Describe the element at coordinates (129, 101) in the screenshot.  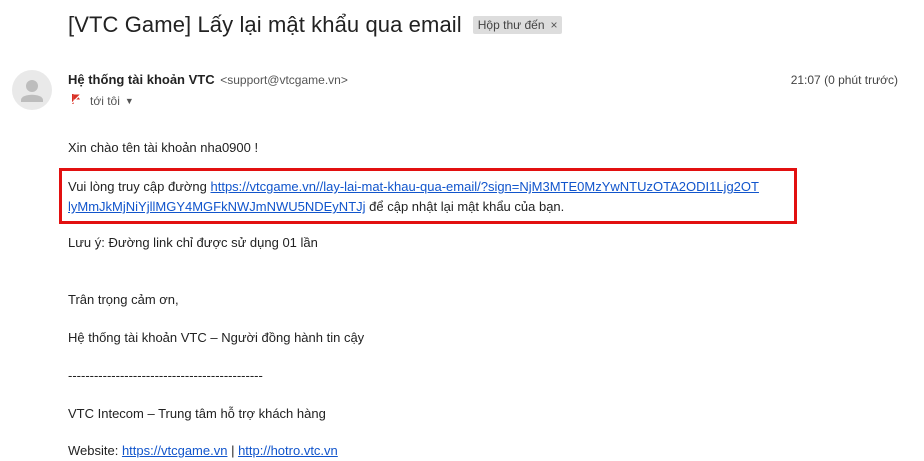
I see `chevron-down-icon: ▼` at that location.